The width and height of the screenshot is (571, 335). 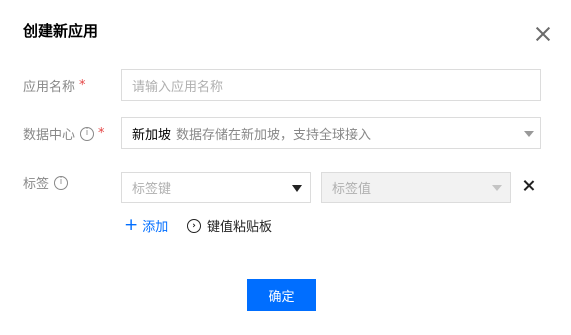 I want to click on data-center-select: 新加坡 数据存储在新加坡，支持全球接入, so click(x=331, y=133).